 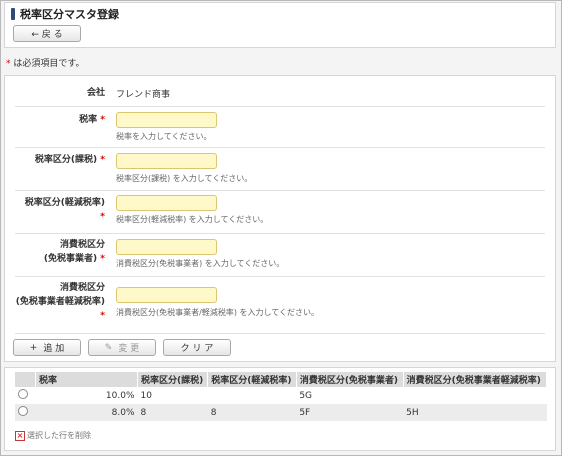 What do you see at coordinates (252, 395) in the screenshot?
I see `cell-reduced` at bounding box center [252, 395].